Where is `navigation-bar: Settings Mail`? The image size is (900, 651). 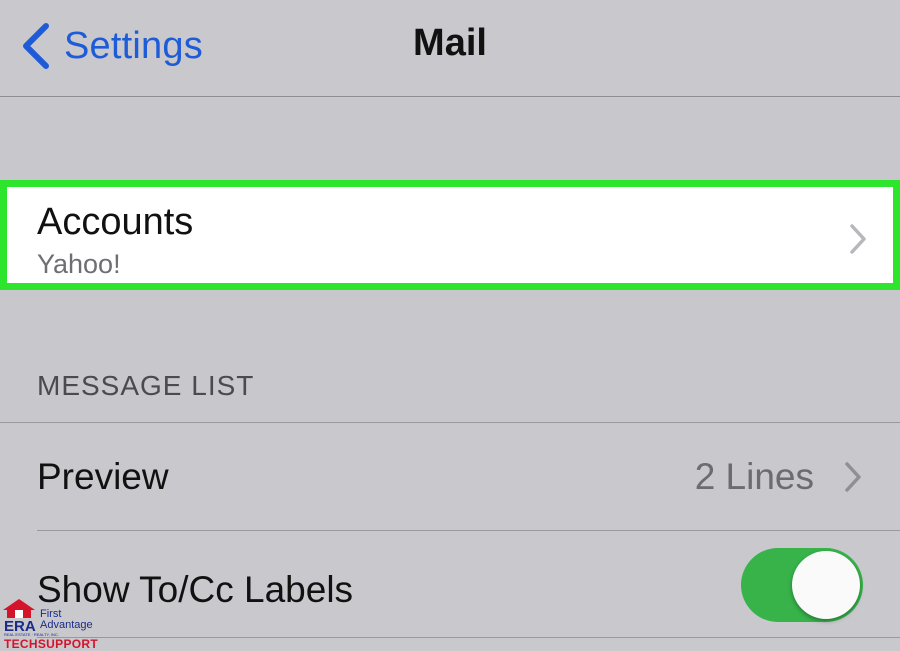 navigation-bar: Settings Mail is located at coordinates (450, 48).